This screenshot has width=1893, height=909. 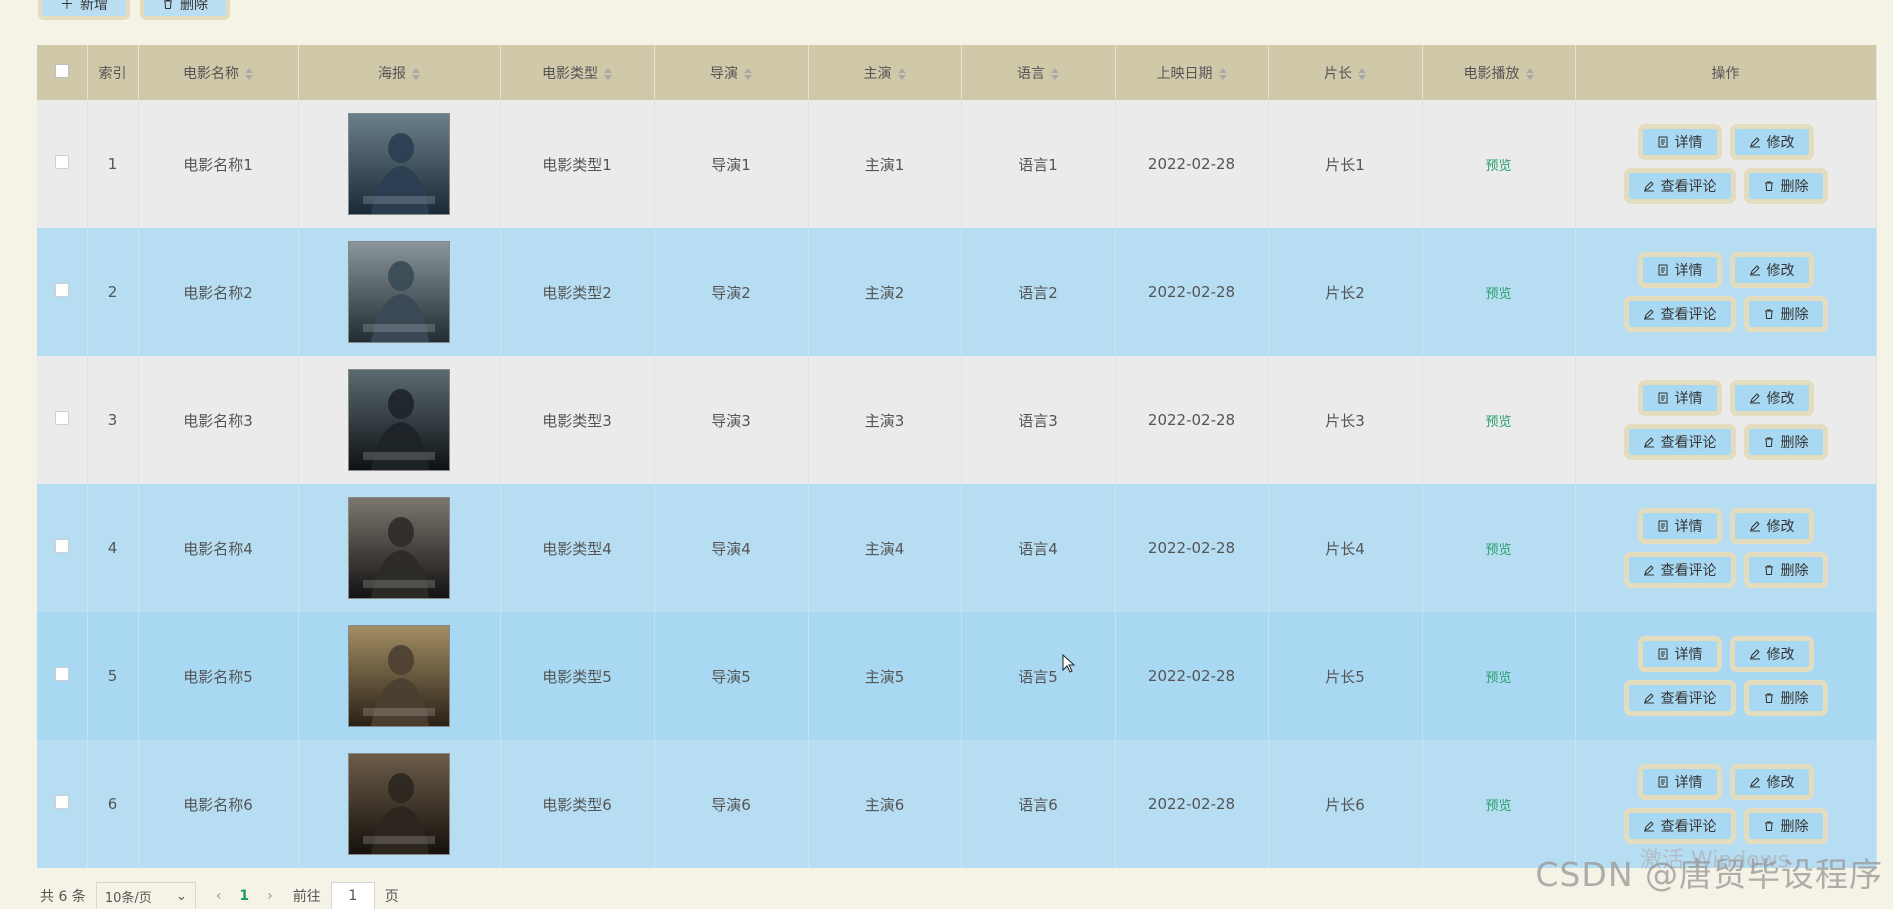 I want to click on plus-icon: ＋, so click(x=67, y=6).